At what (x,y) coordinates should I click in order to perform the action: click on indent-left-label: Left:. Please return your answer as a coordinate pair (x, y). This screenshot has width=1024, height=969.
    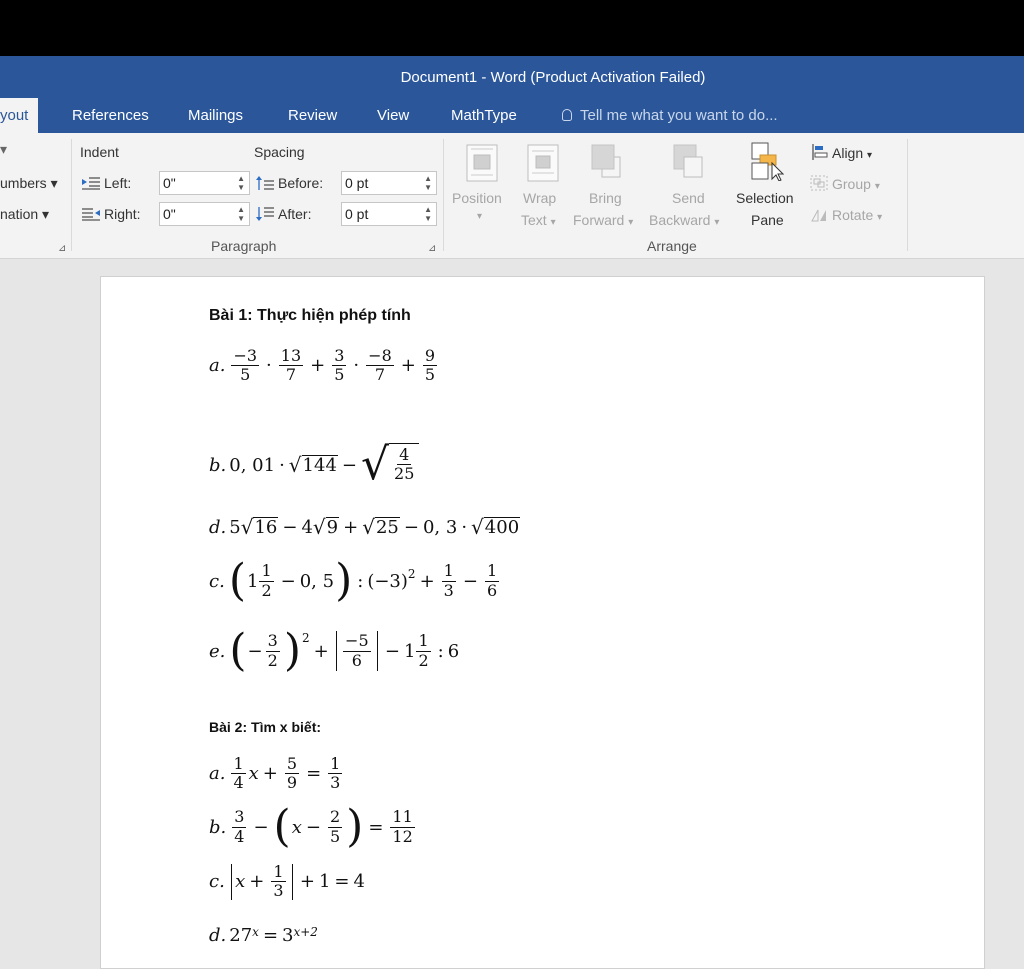
    Looking at the image, I should click on (106, 183).